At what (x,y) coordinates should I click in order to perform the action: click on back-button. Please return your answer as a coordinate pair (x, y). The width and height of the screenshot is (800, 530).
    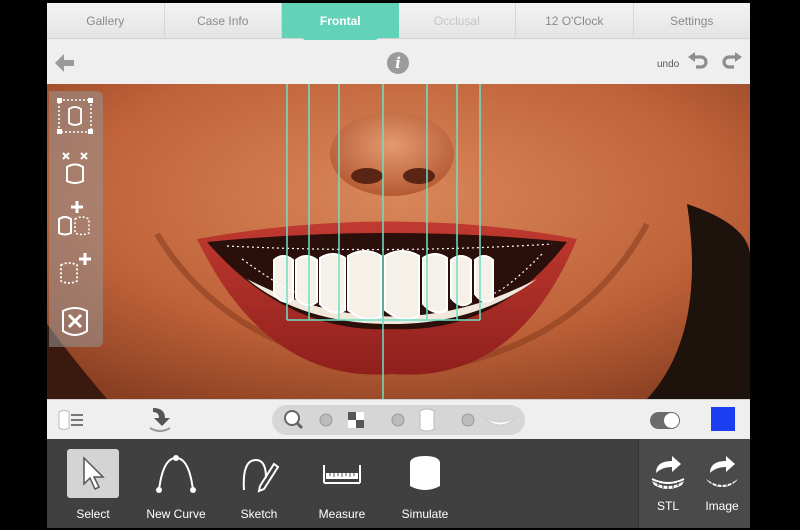
    Looking at the image, I should click on (65, 63).